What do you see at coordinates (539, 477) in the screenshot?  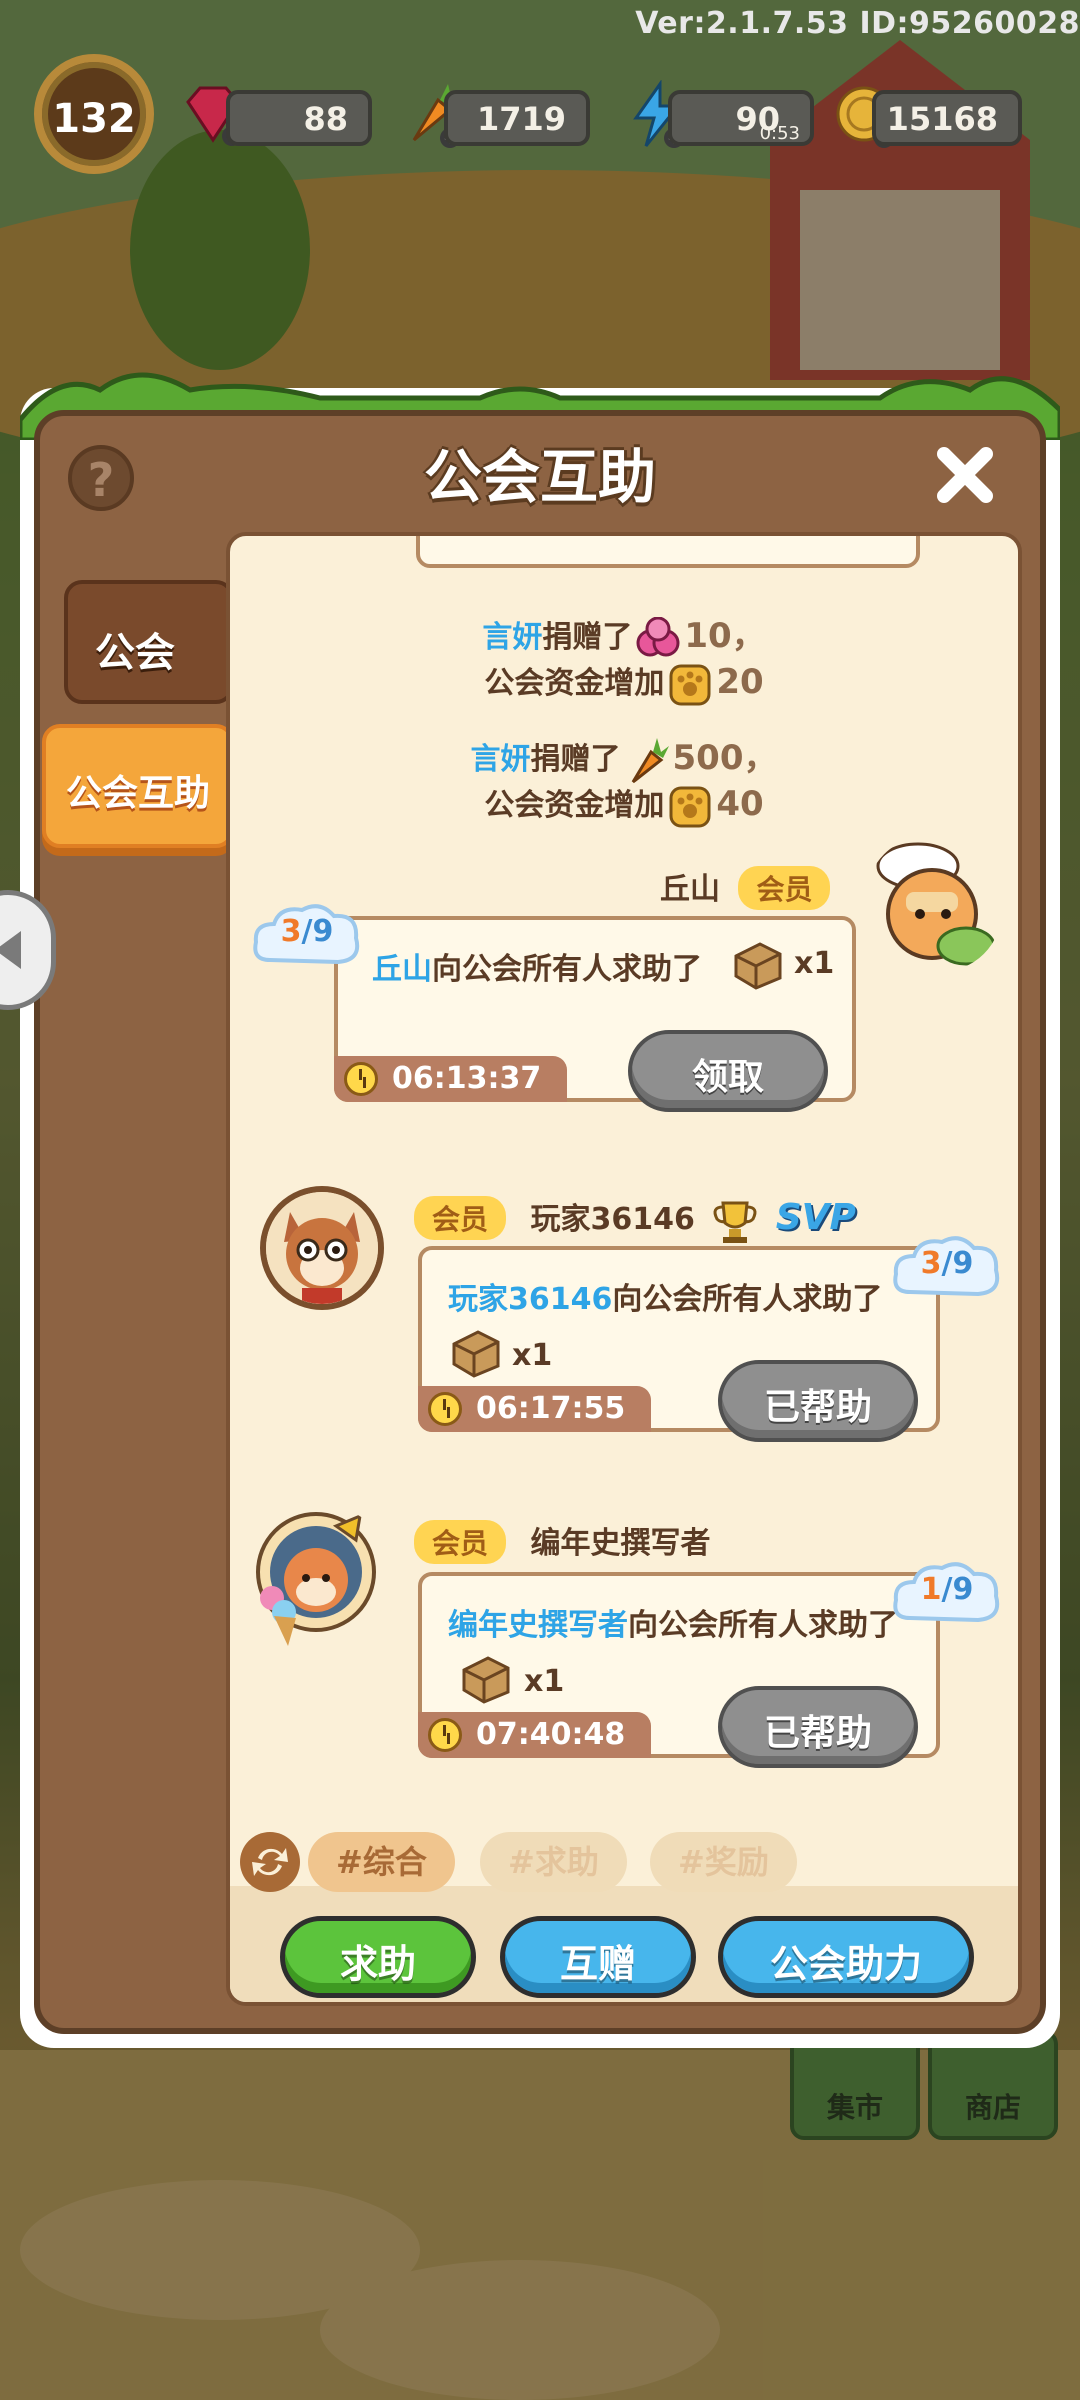 I see `panel-title: 公会互助` at bounding box center [539, 477].